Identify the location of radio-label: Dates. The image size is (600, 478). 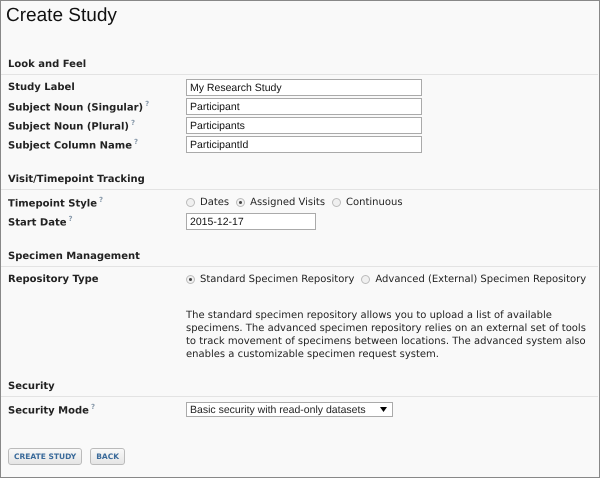
(215, 202).